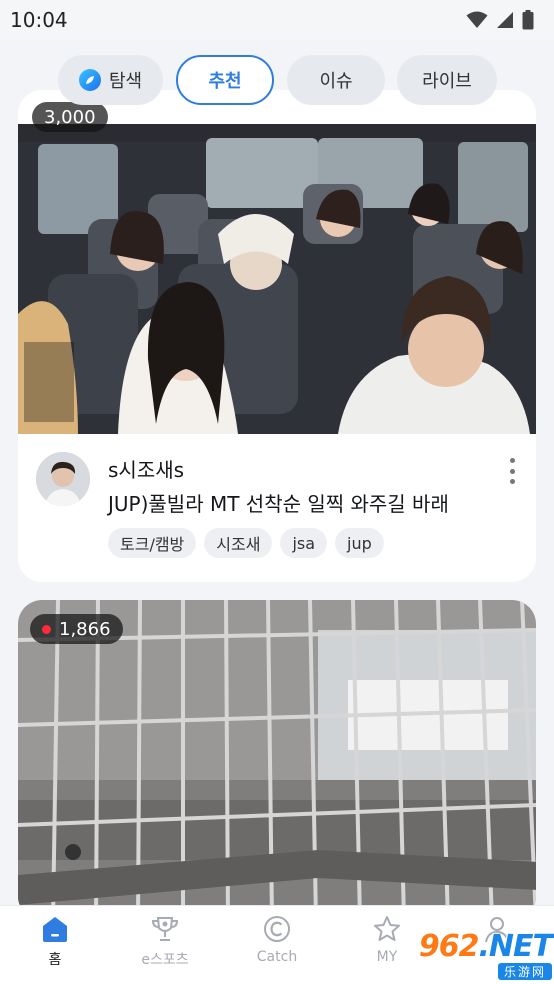  I want to click on tab-recommend: 추천, so click(225, 80).